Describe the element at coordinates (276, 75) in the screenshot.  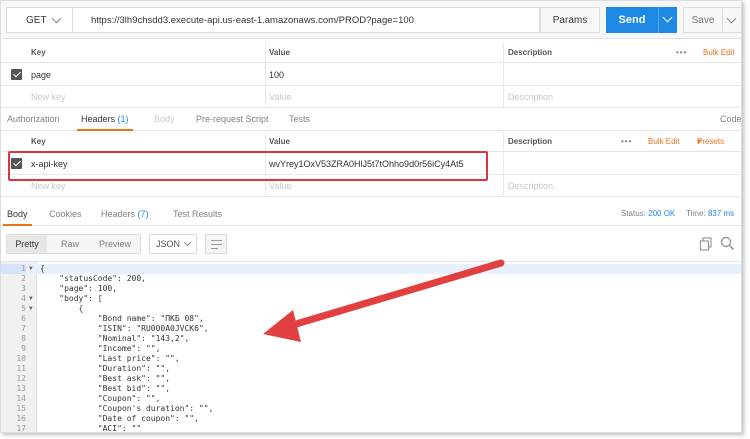
I see `param-value: 100` at that location.